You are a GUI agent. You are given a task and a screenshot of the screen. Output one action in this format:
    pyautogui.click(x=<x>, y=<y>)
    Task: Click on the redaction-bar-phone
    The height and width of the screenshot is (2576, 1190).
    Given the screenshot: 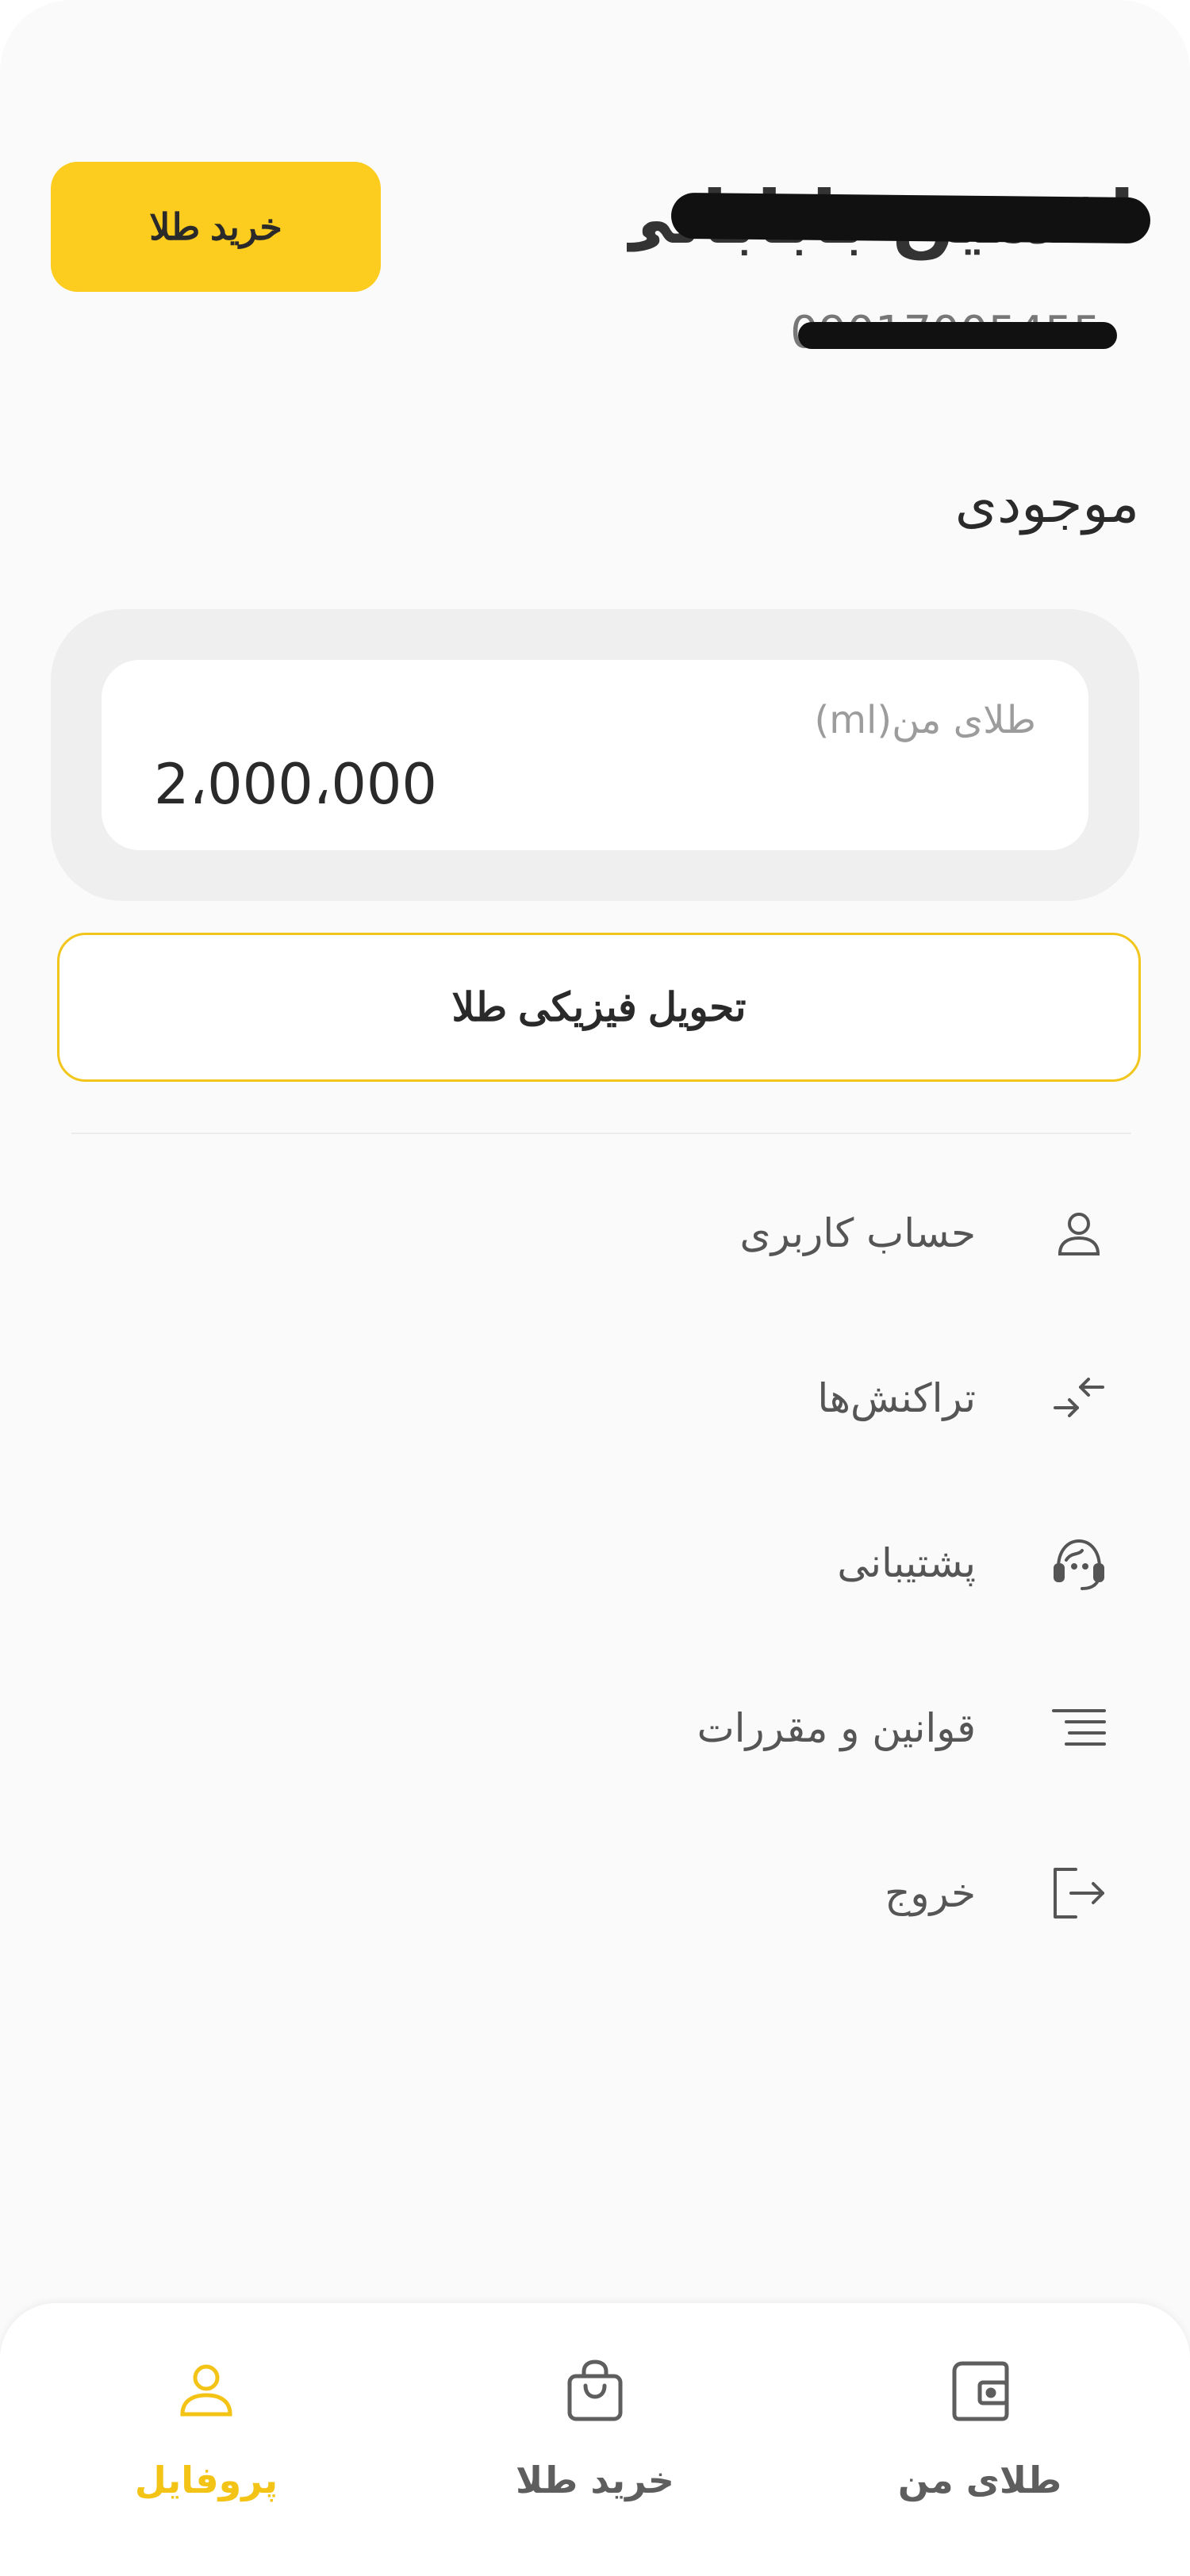 What is the action you would take?
    pyautogui.click(x=957, y=336)
    